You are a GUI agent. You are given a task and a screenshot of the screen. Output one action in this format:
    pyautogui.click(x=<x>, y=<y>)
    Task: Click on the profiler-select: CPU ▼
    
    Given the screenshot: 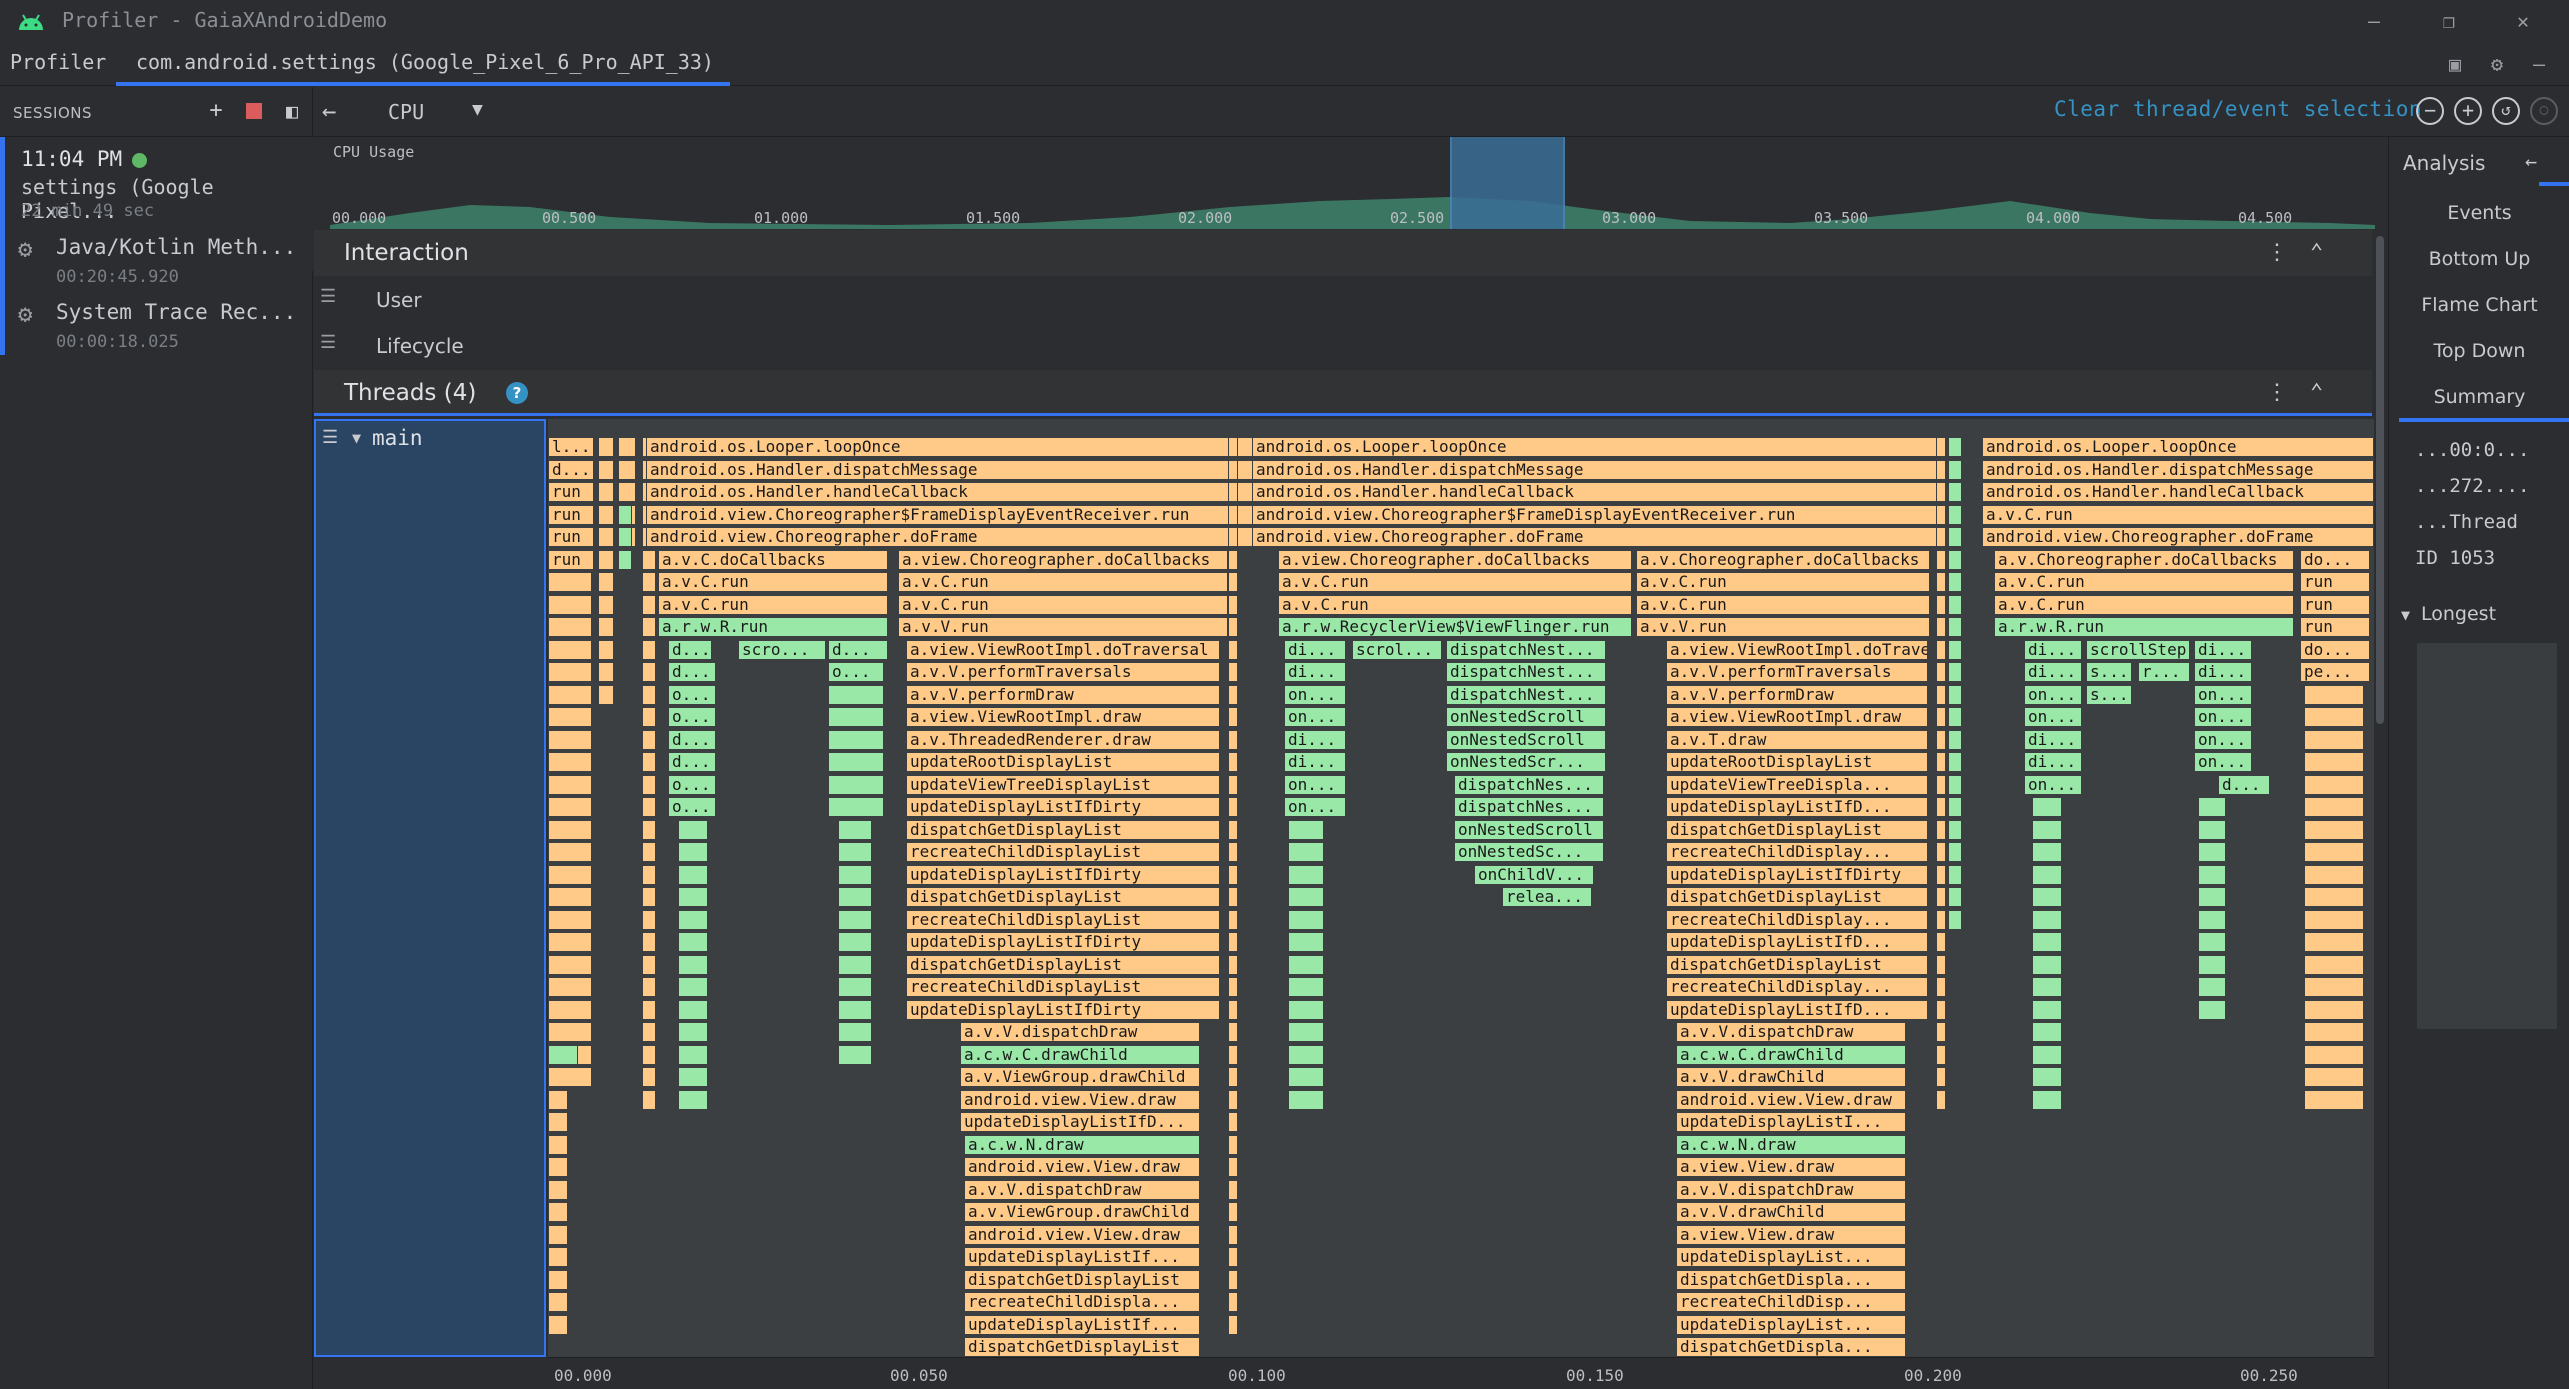 What is the action you would take?
    pyautogui.click(x=436, y=112)
    